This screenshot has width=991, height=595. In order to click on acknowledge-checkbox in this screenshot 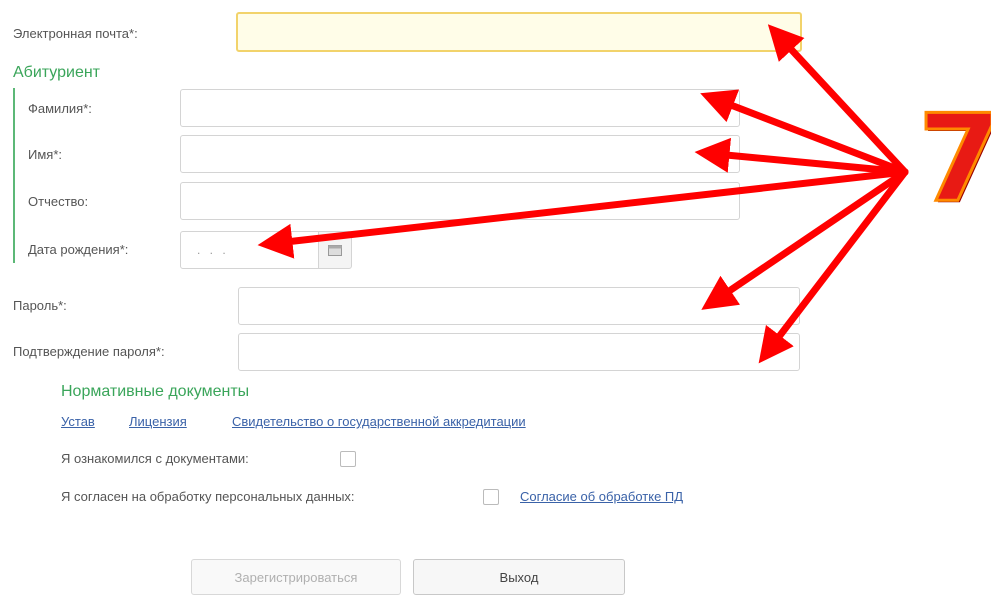, I will do `click(348, 459)`.